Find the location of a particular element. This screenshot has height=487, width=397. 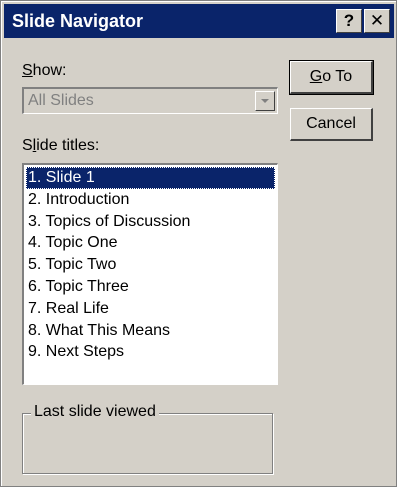

go-to-label: o To is located at coordinates (337, 76).